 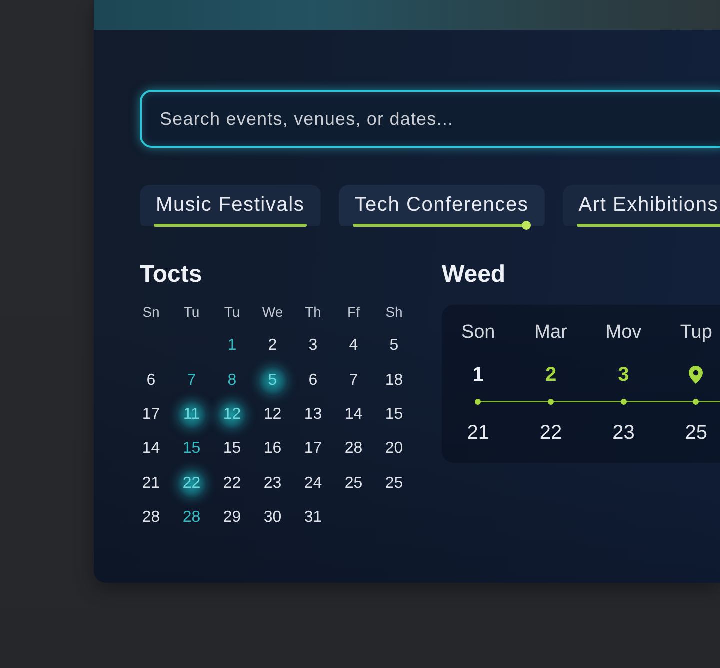 I want to click on weekday-label: Mov, so click(x=624, y=333).